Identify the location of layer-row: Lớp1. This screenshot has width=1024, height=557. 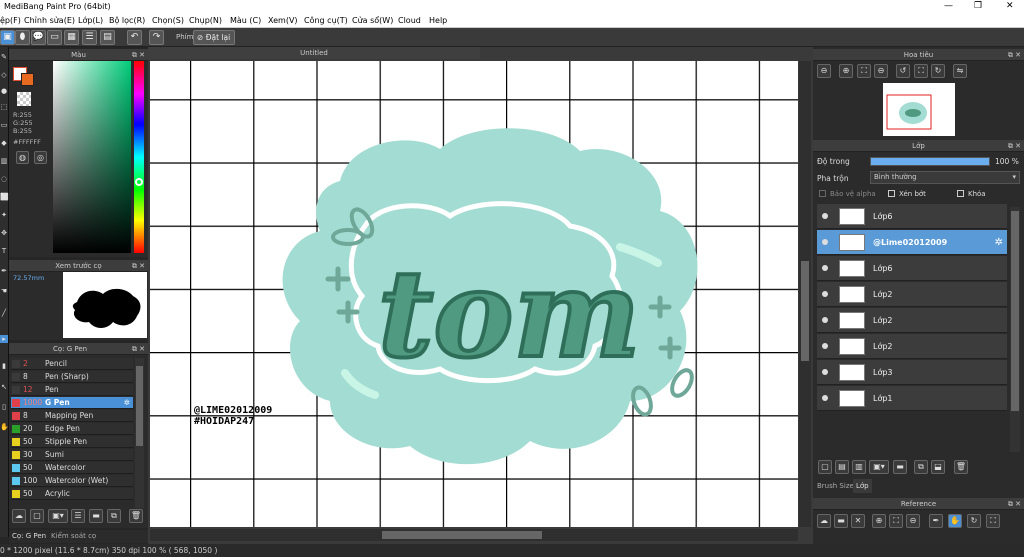
(912, 398).